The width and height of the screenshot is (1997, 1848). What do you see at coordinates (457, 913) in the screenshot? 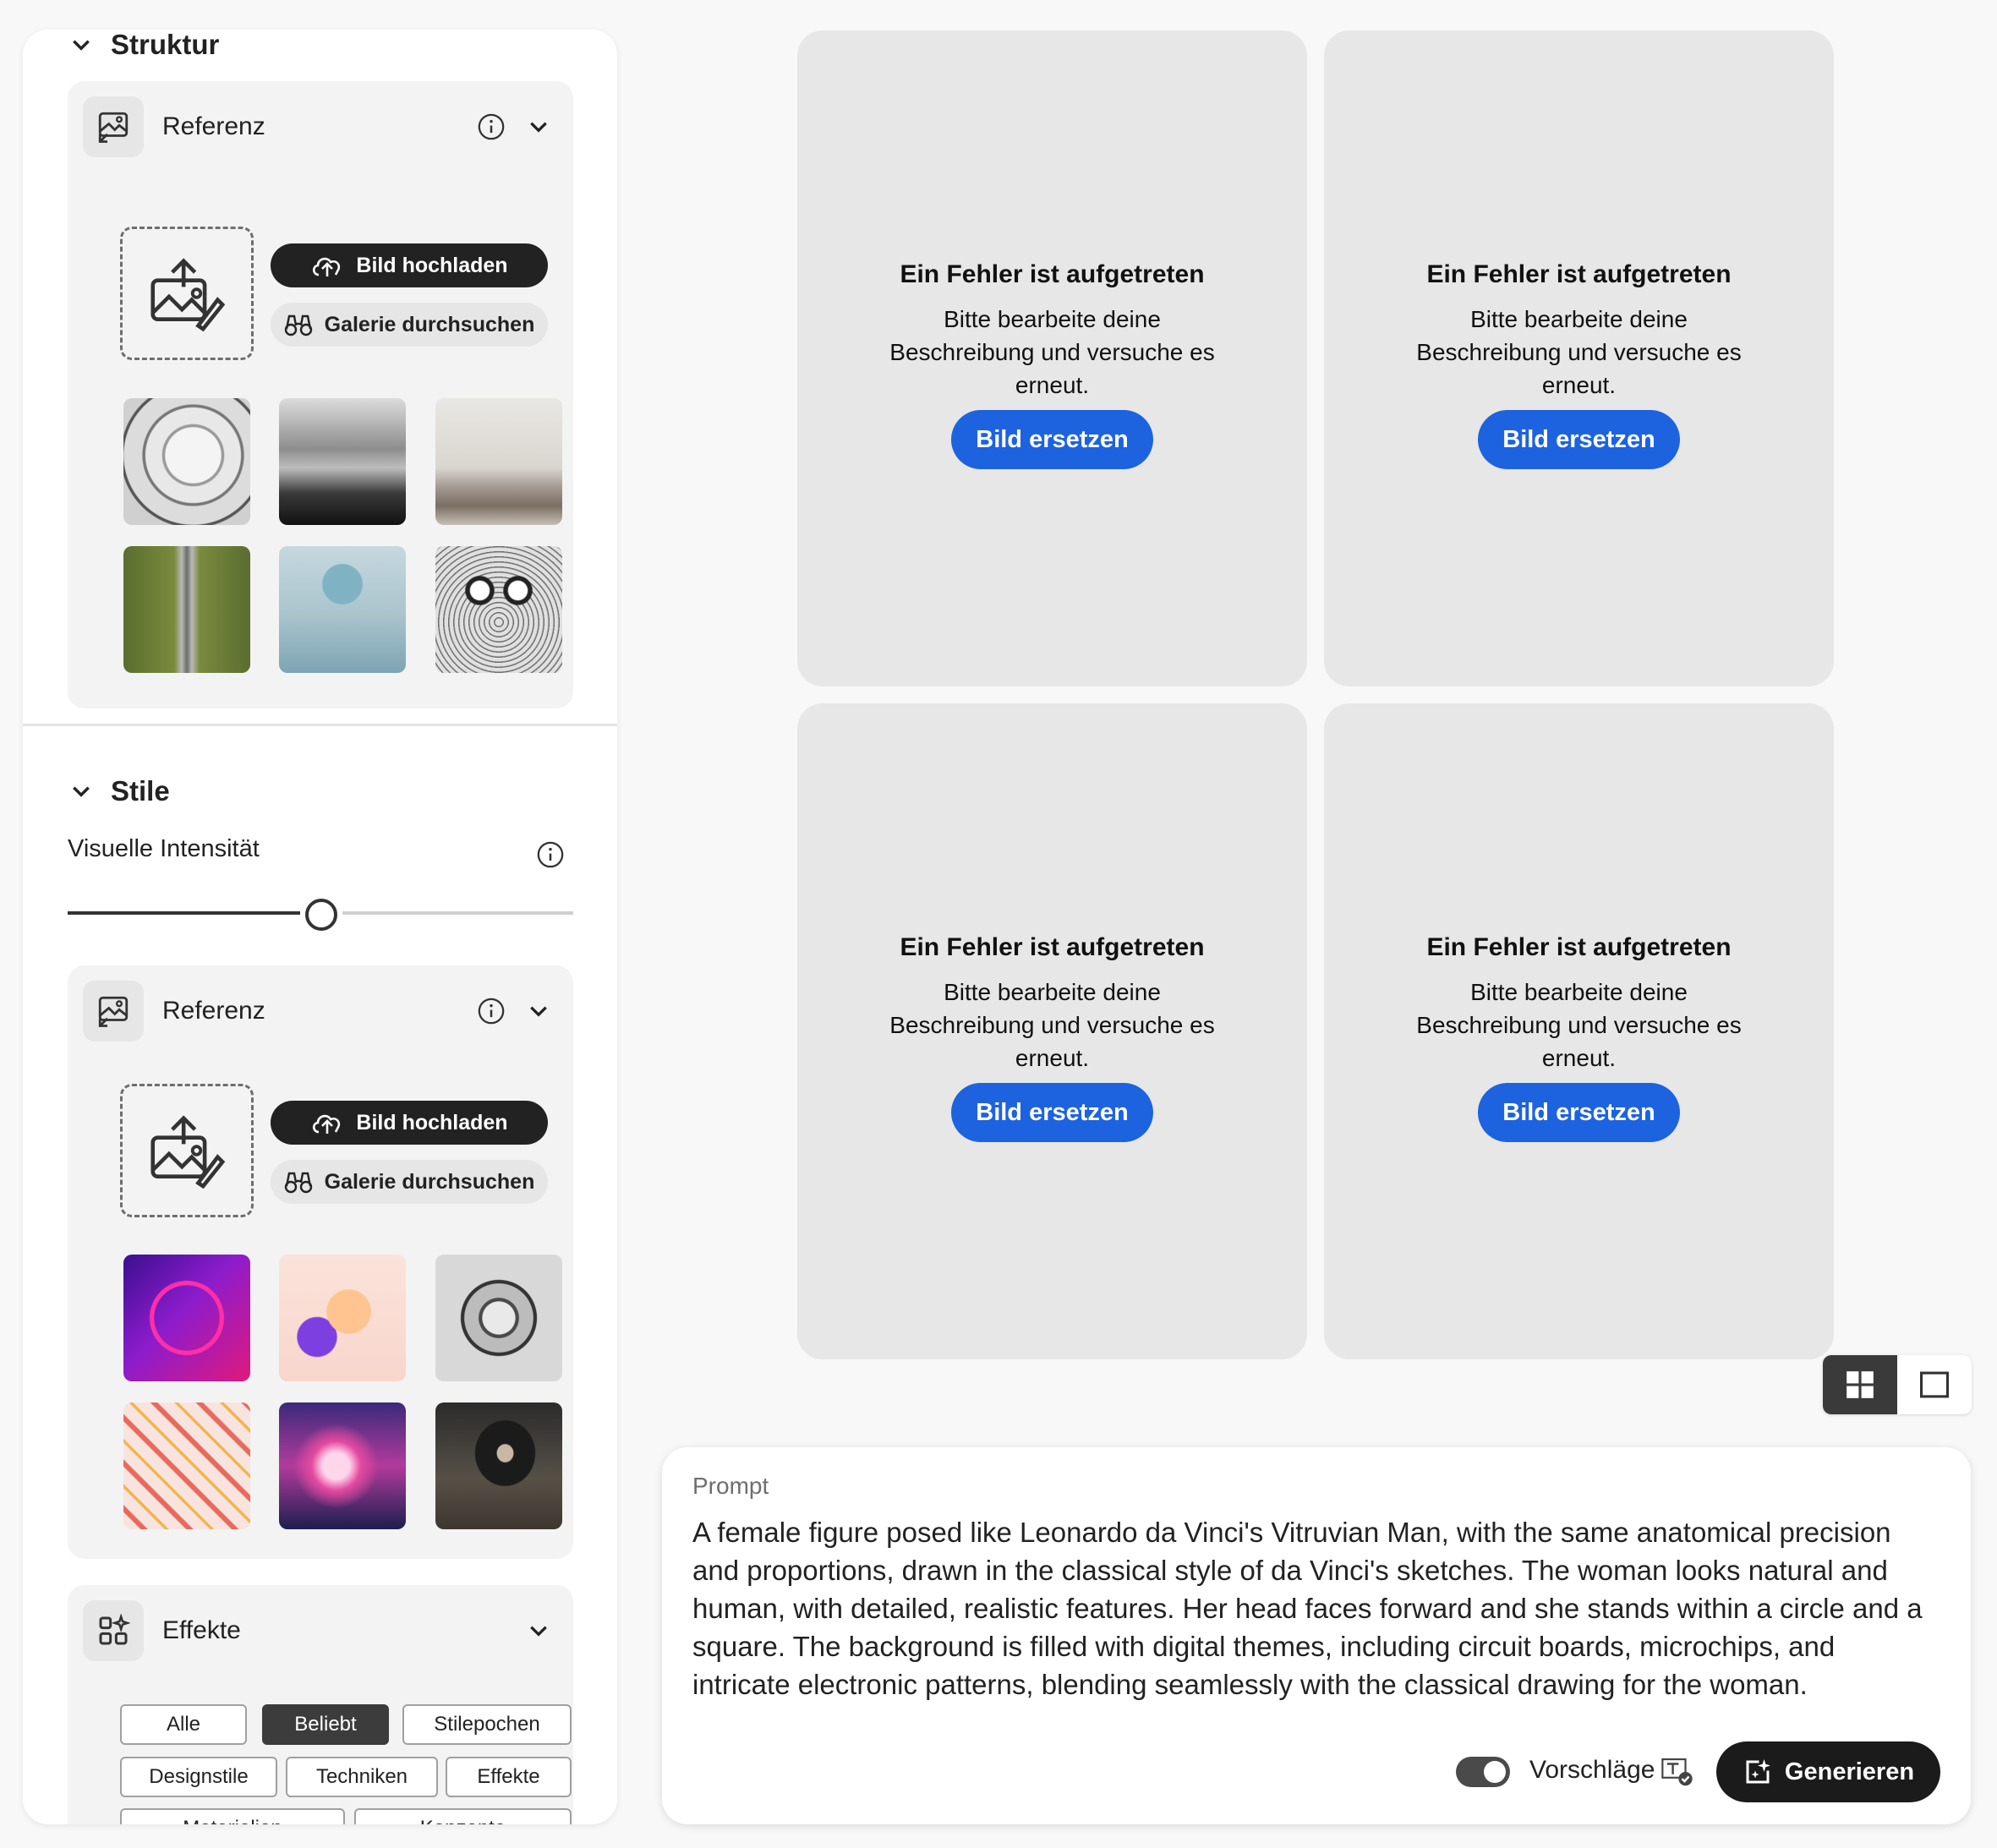
I see `intensity-slider-track` at bounding box center [457, 913].